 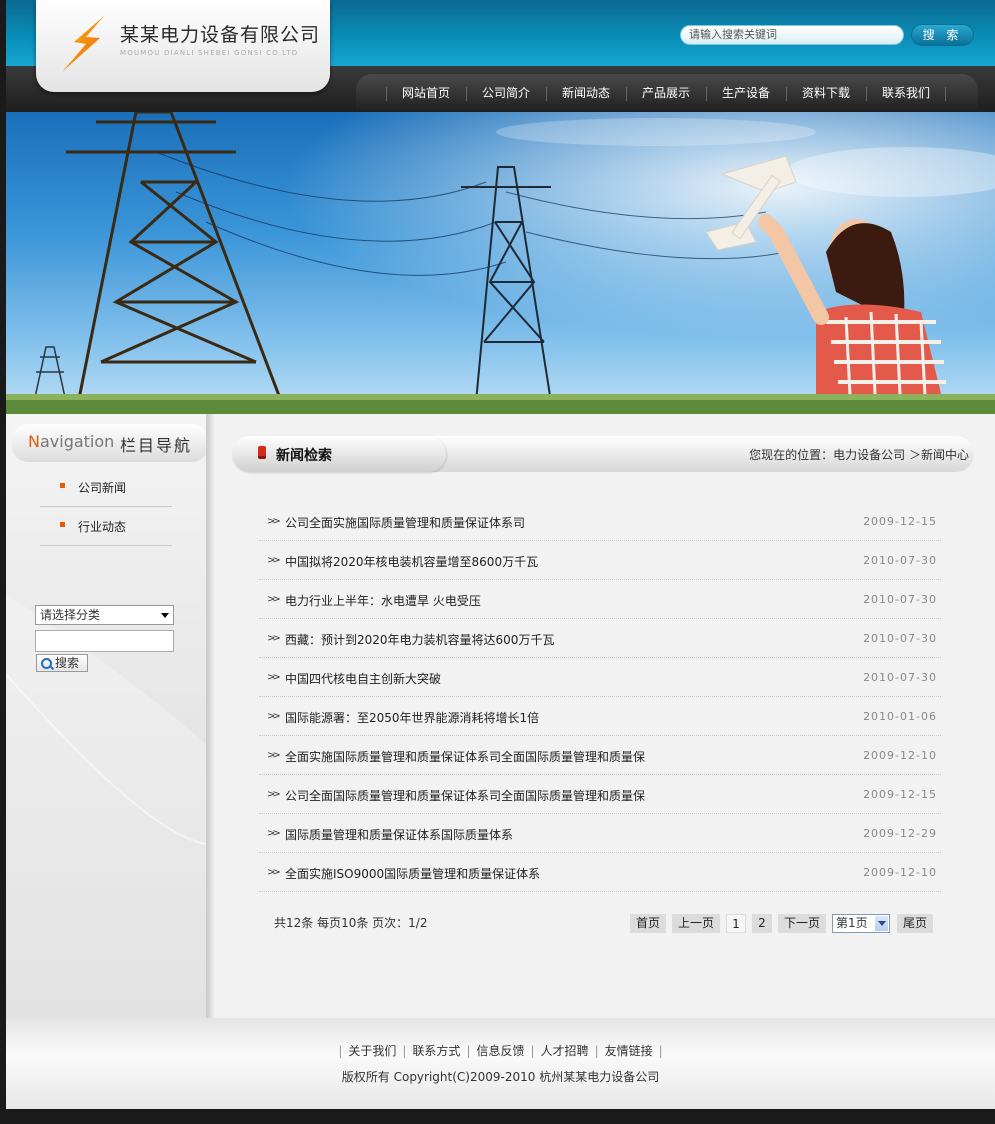 I want to click on navigation-heading-en: Navigation, so click(x=71, y=441).